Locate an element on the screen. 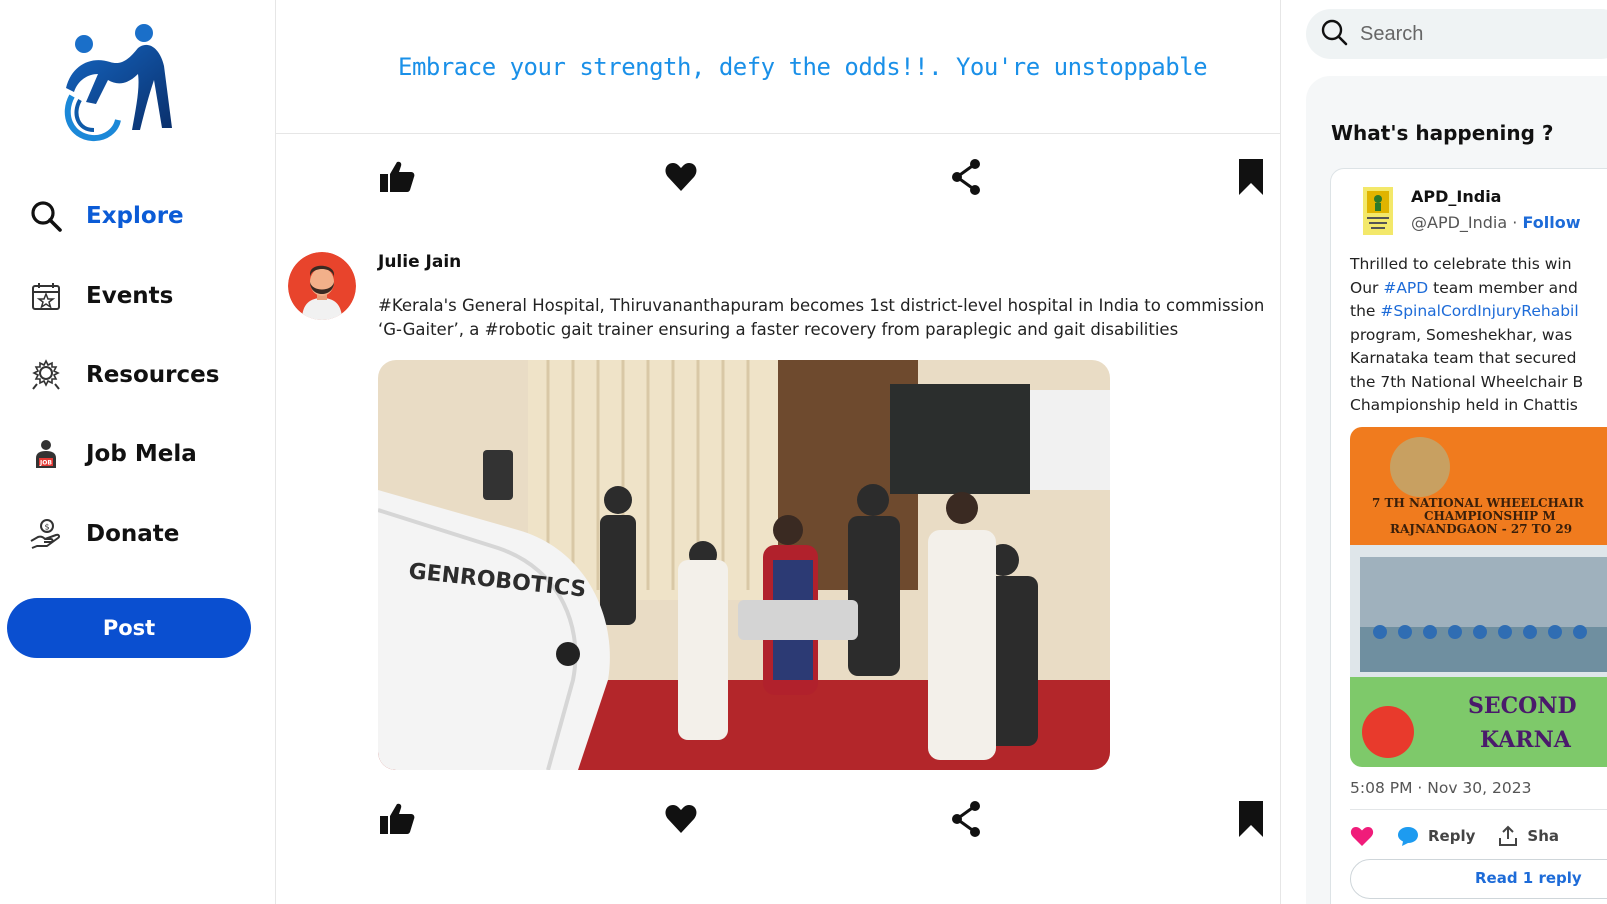  tweet-image-line-2: CHAMPIONSHIP M is located at coordinates (1490, 516).